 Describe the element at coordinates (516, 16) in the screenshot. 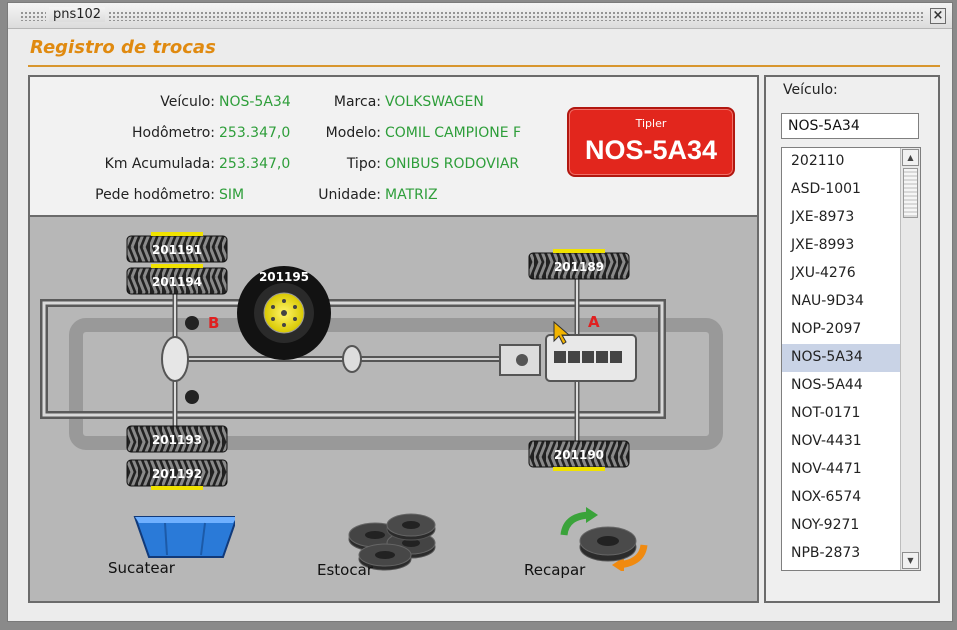

I see `grip-right-icon` at that location.